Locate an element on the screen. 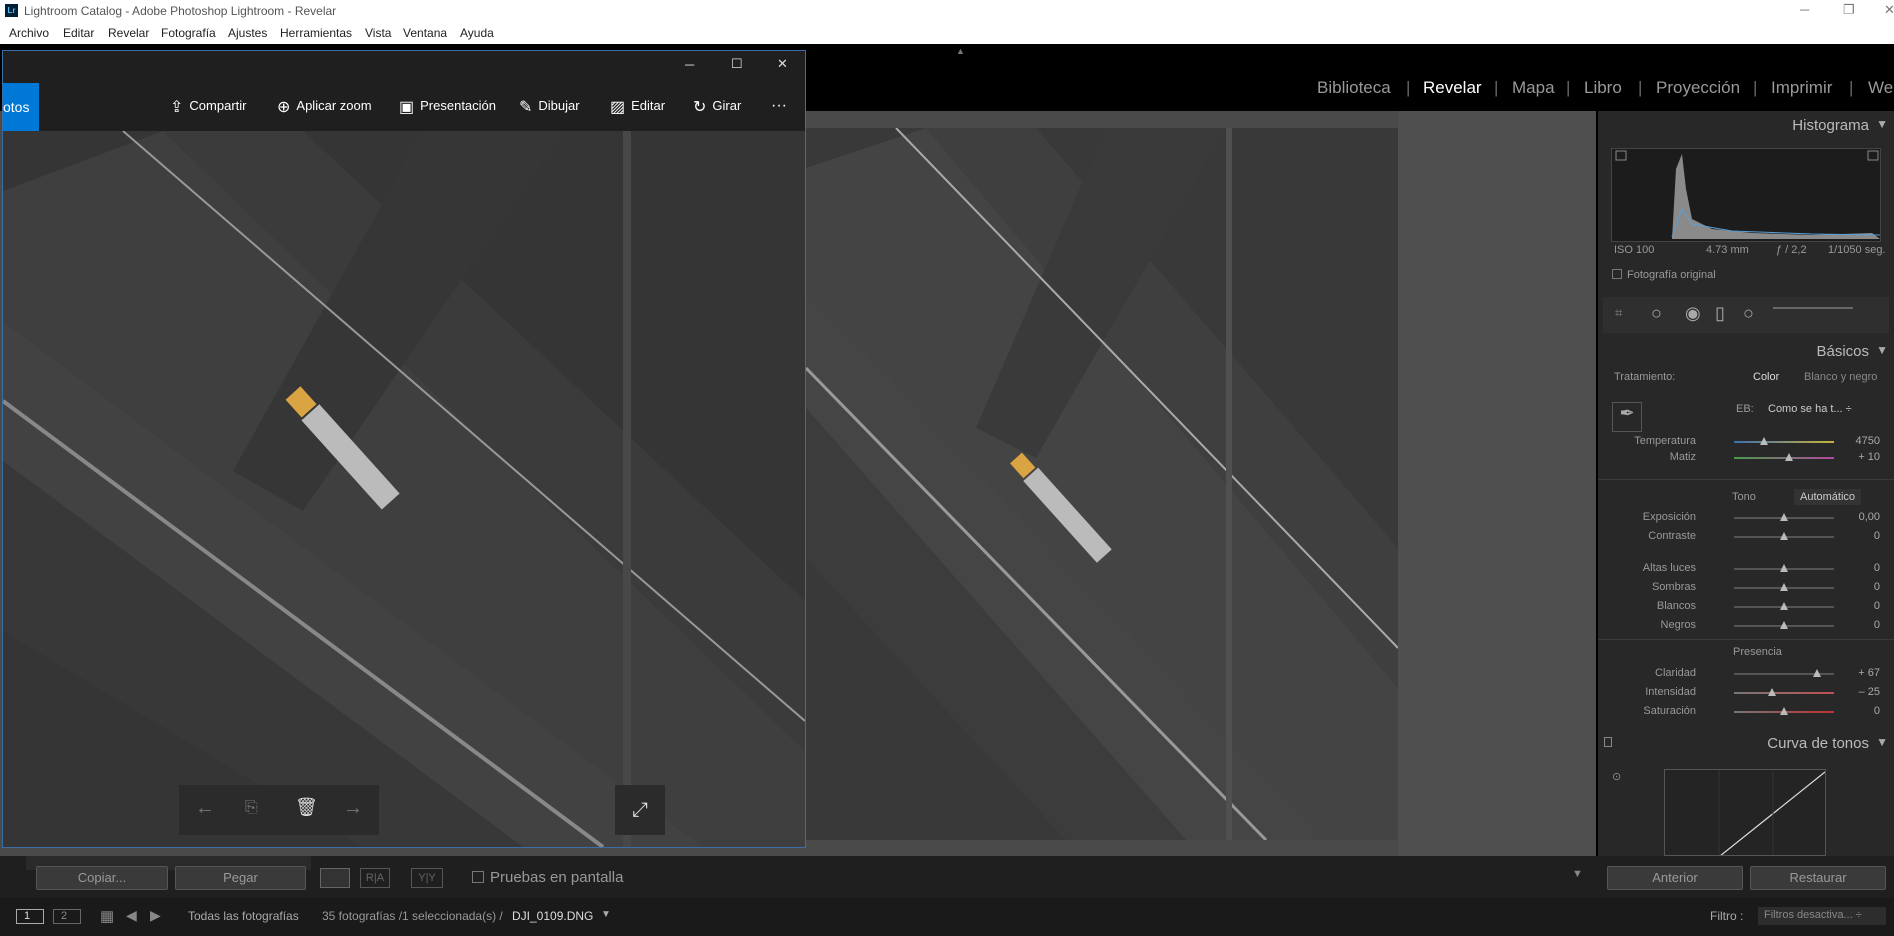  before-after-icon: R|A is located at coordinates (375, 878).